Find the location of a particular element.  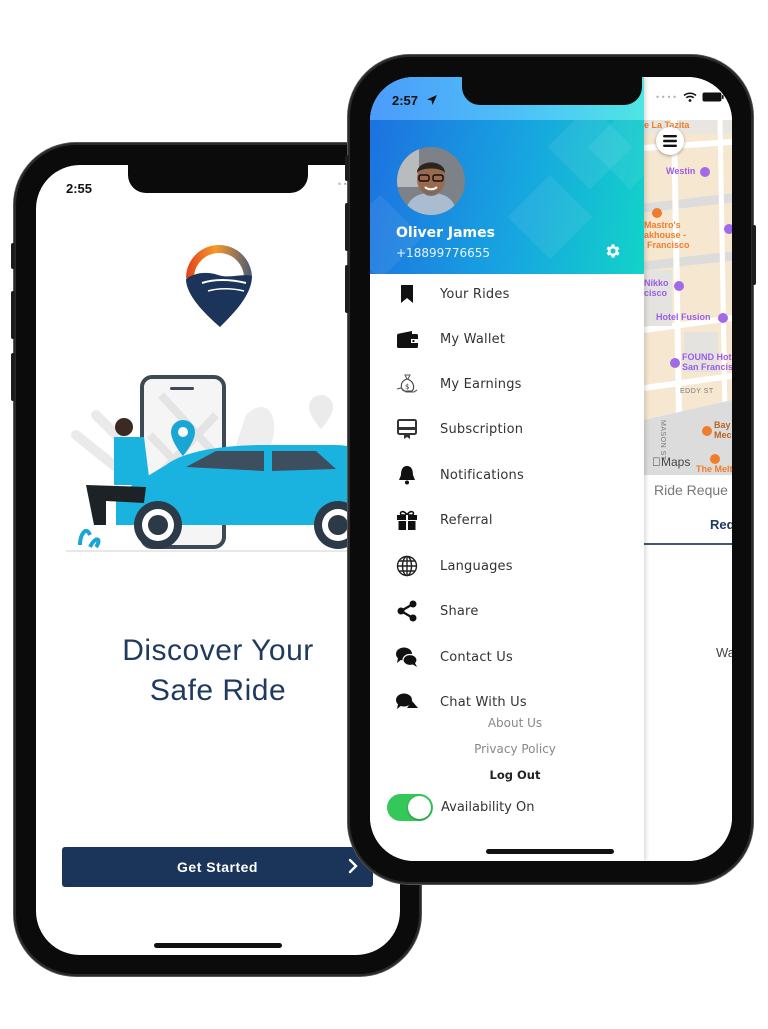

street-label: EDDY ST is located at coordinates (697, 391).